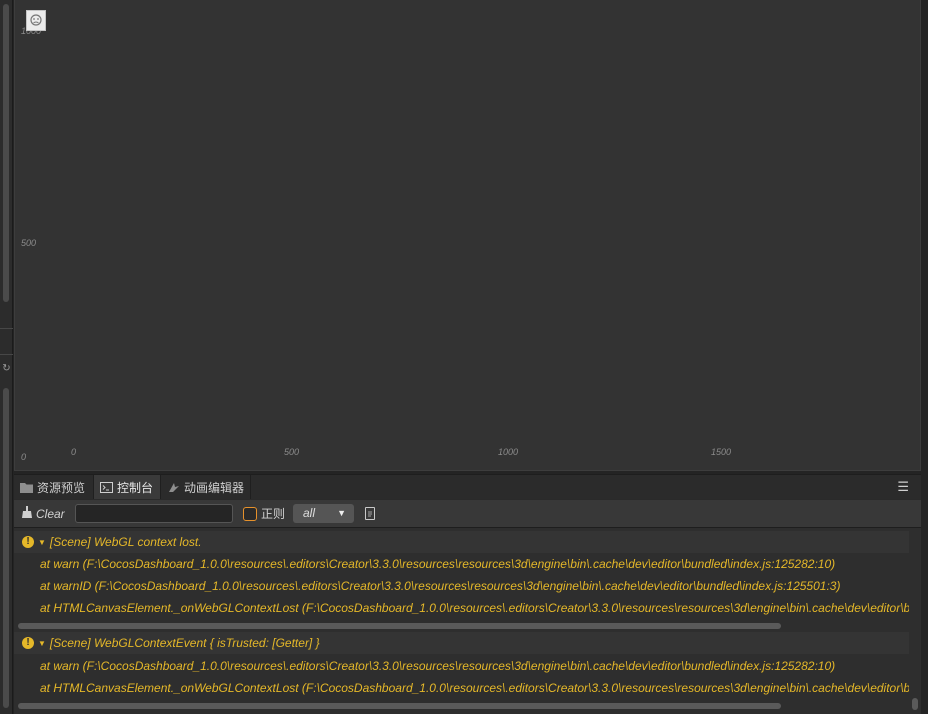 This screenshot has width=928, height=714. Describe the element at coordinates (50, 513) in the screenshot. I see `clear-label: Clear` at that location.